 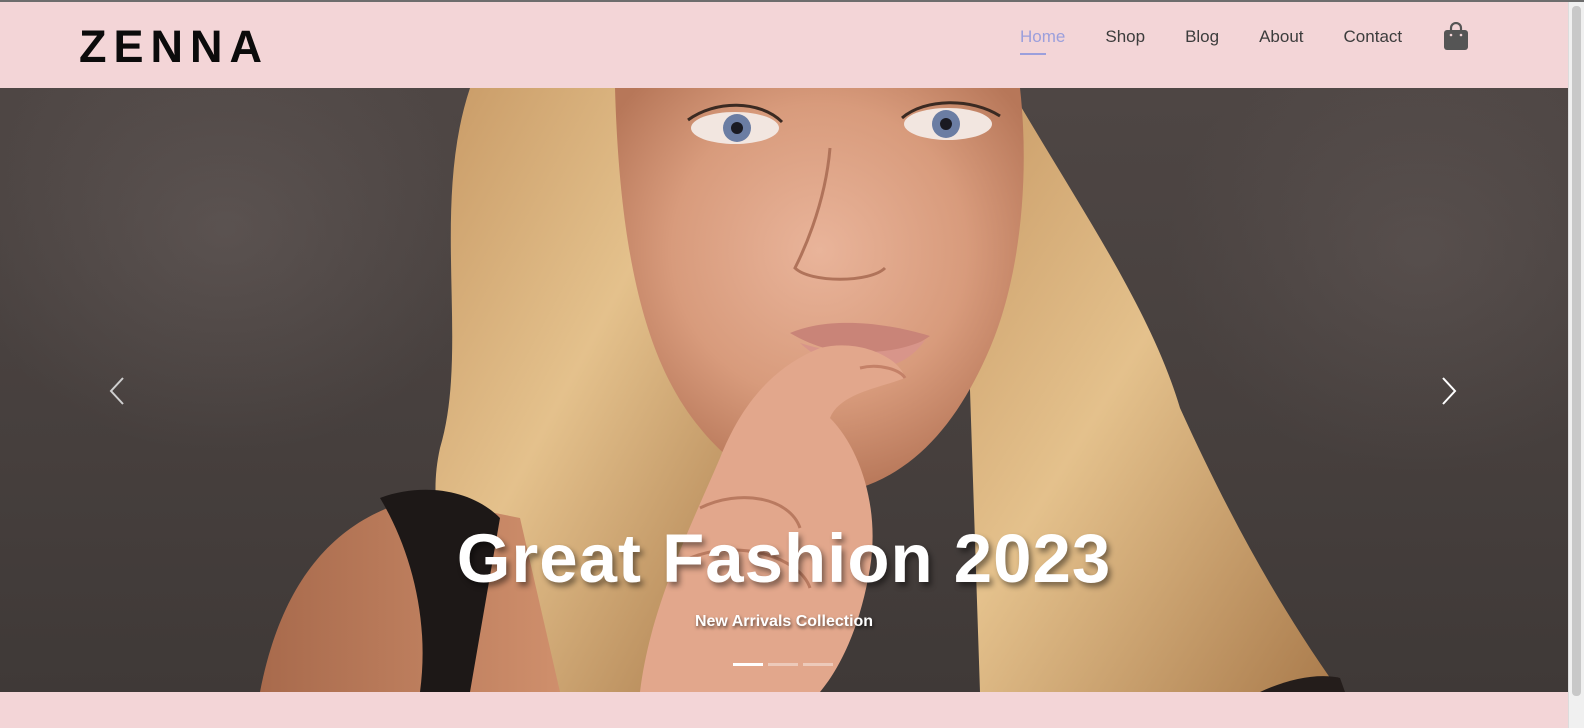 What do you see at coordinates (792, 45) in the screenshot?
I see `site-header: ZENNA Home Shop Blog About Contact` at bounding box center [792, 45].